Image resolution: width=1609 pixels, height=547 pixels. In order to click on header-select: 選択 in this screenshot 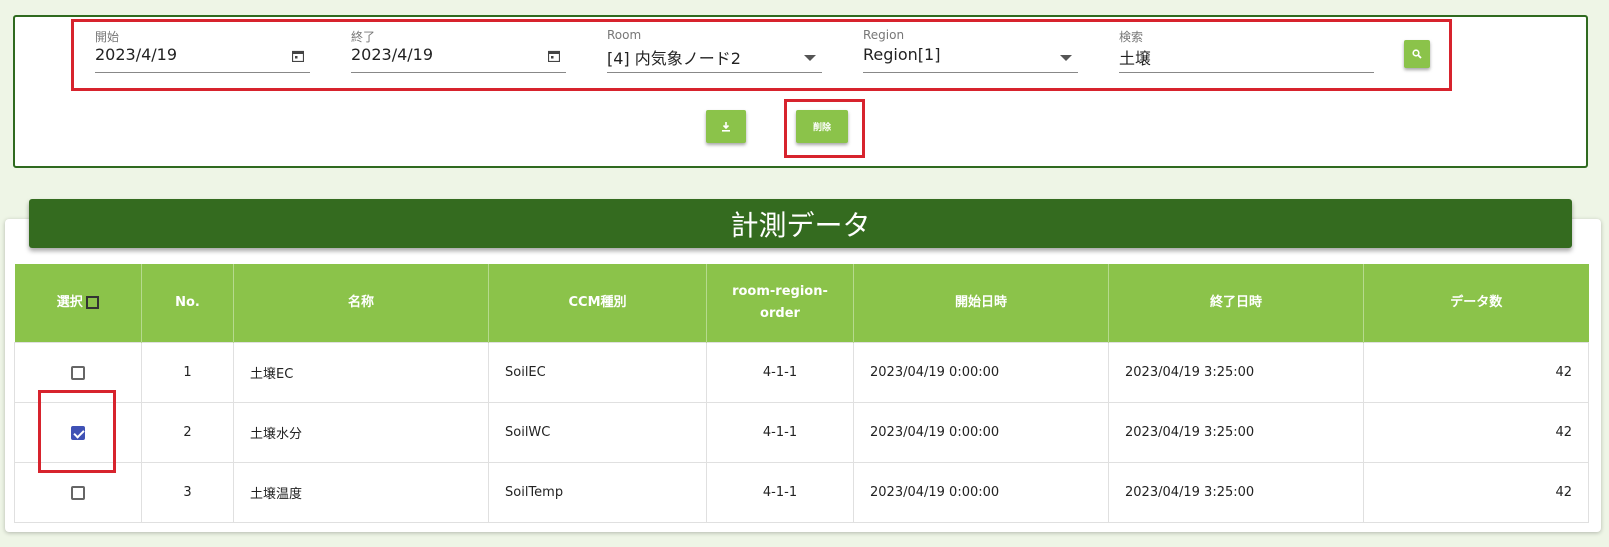, I will do `click(78, 303)`.